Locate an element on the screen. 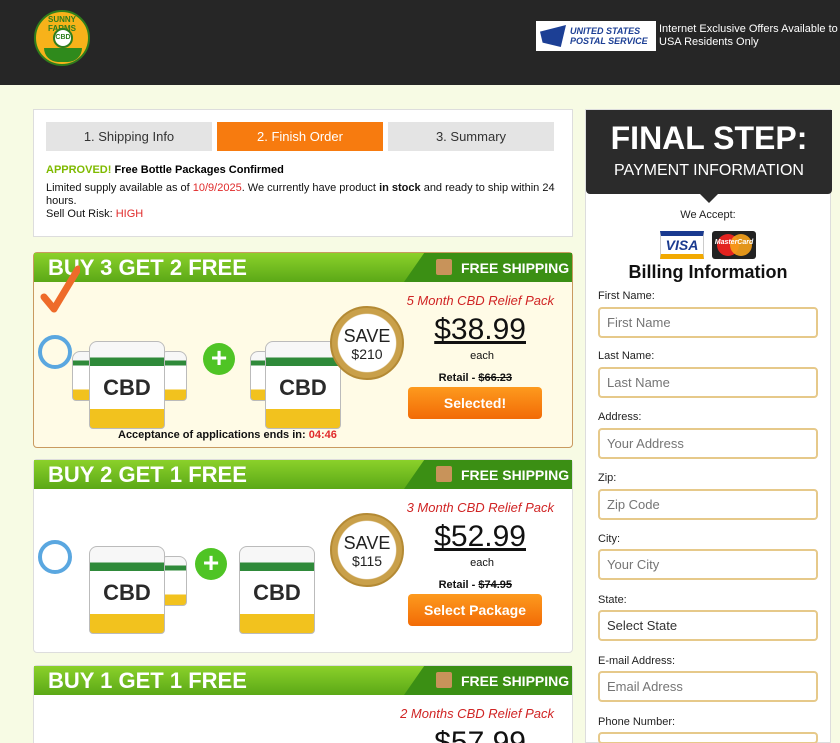 This screenshot has width=840, height=743. approved-label: APPROVED! is located at coordinates (79, 170).